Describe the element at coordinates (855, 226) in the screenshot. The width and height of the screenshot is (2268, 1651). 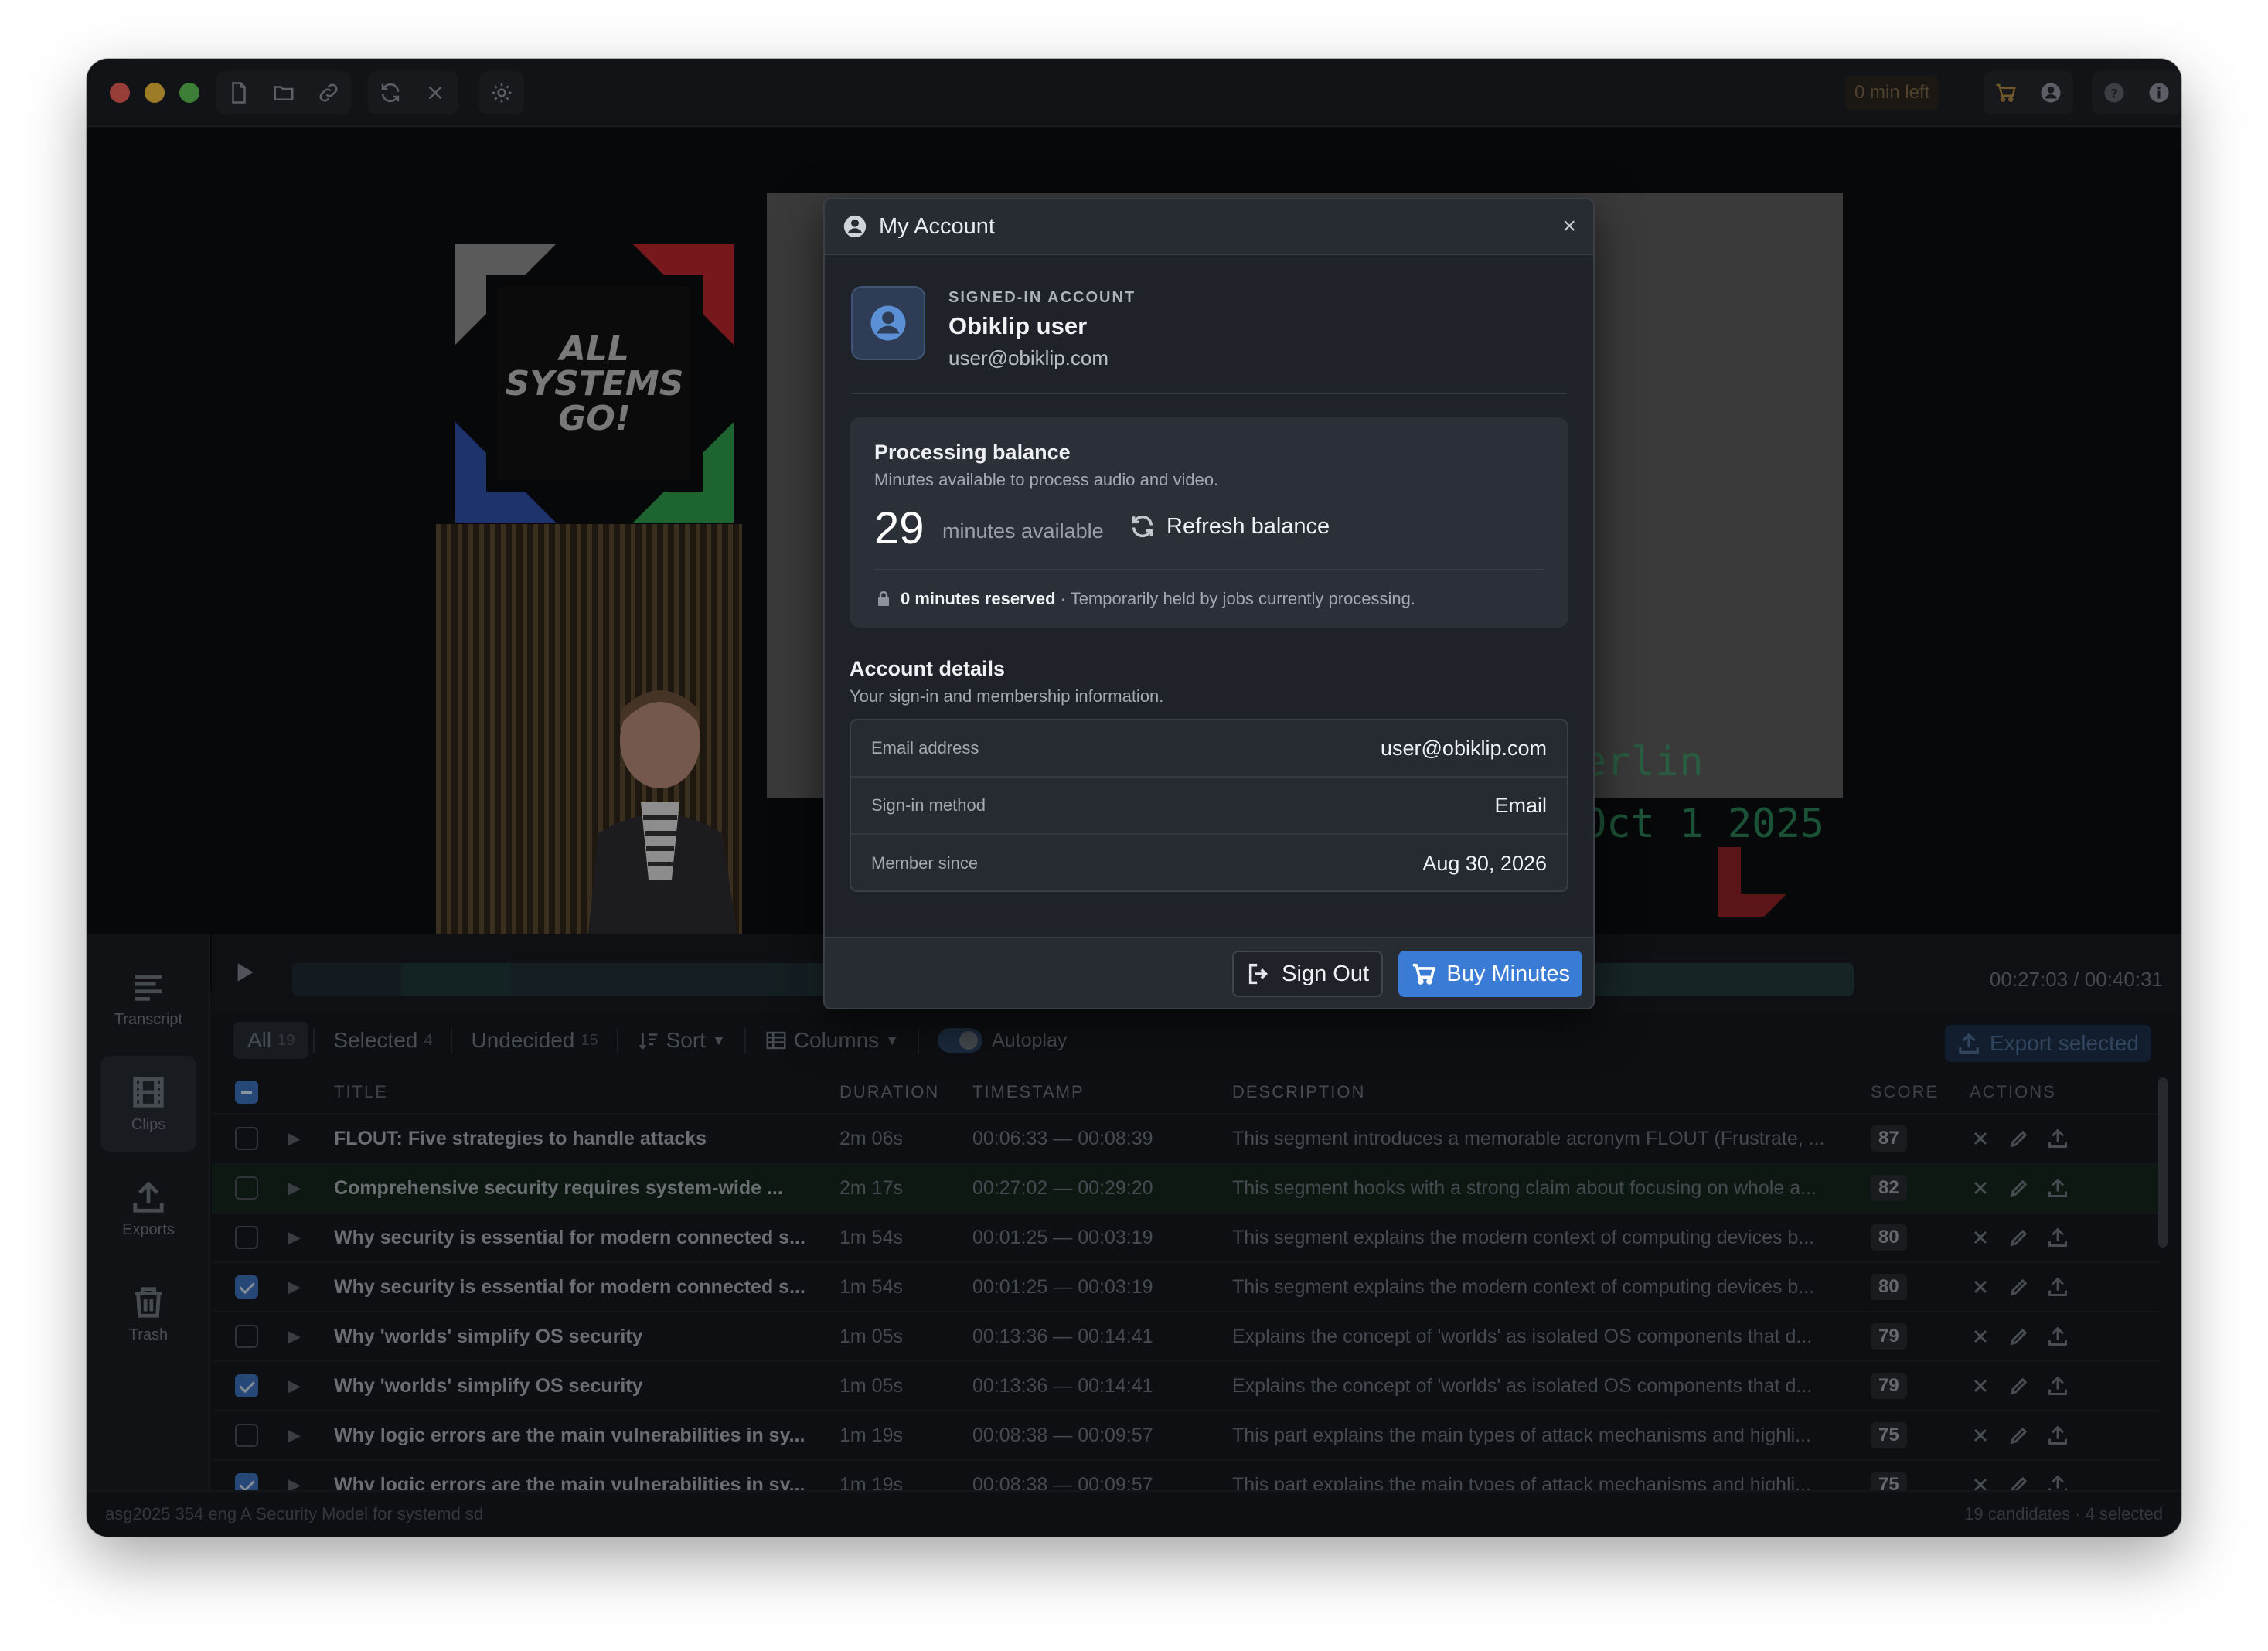
I see `account-icon` at that location.